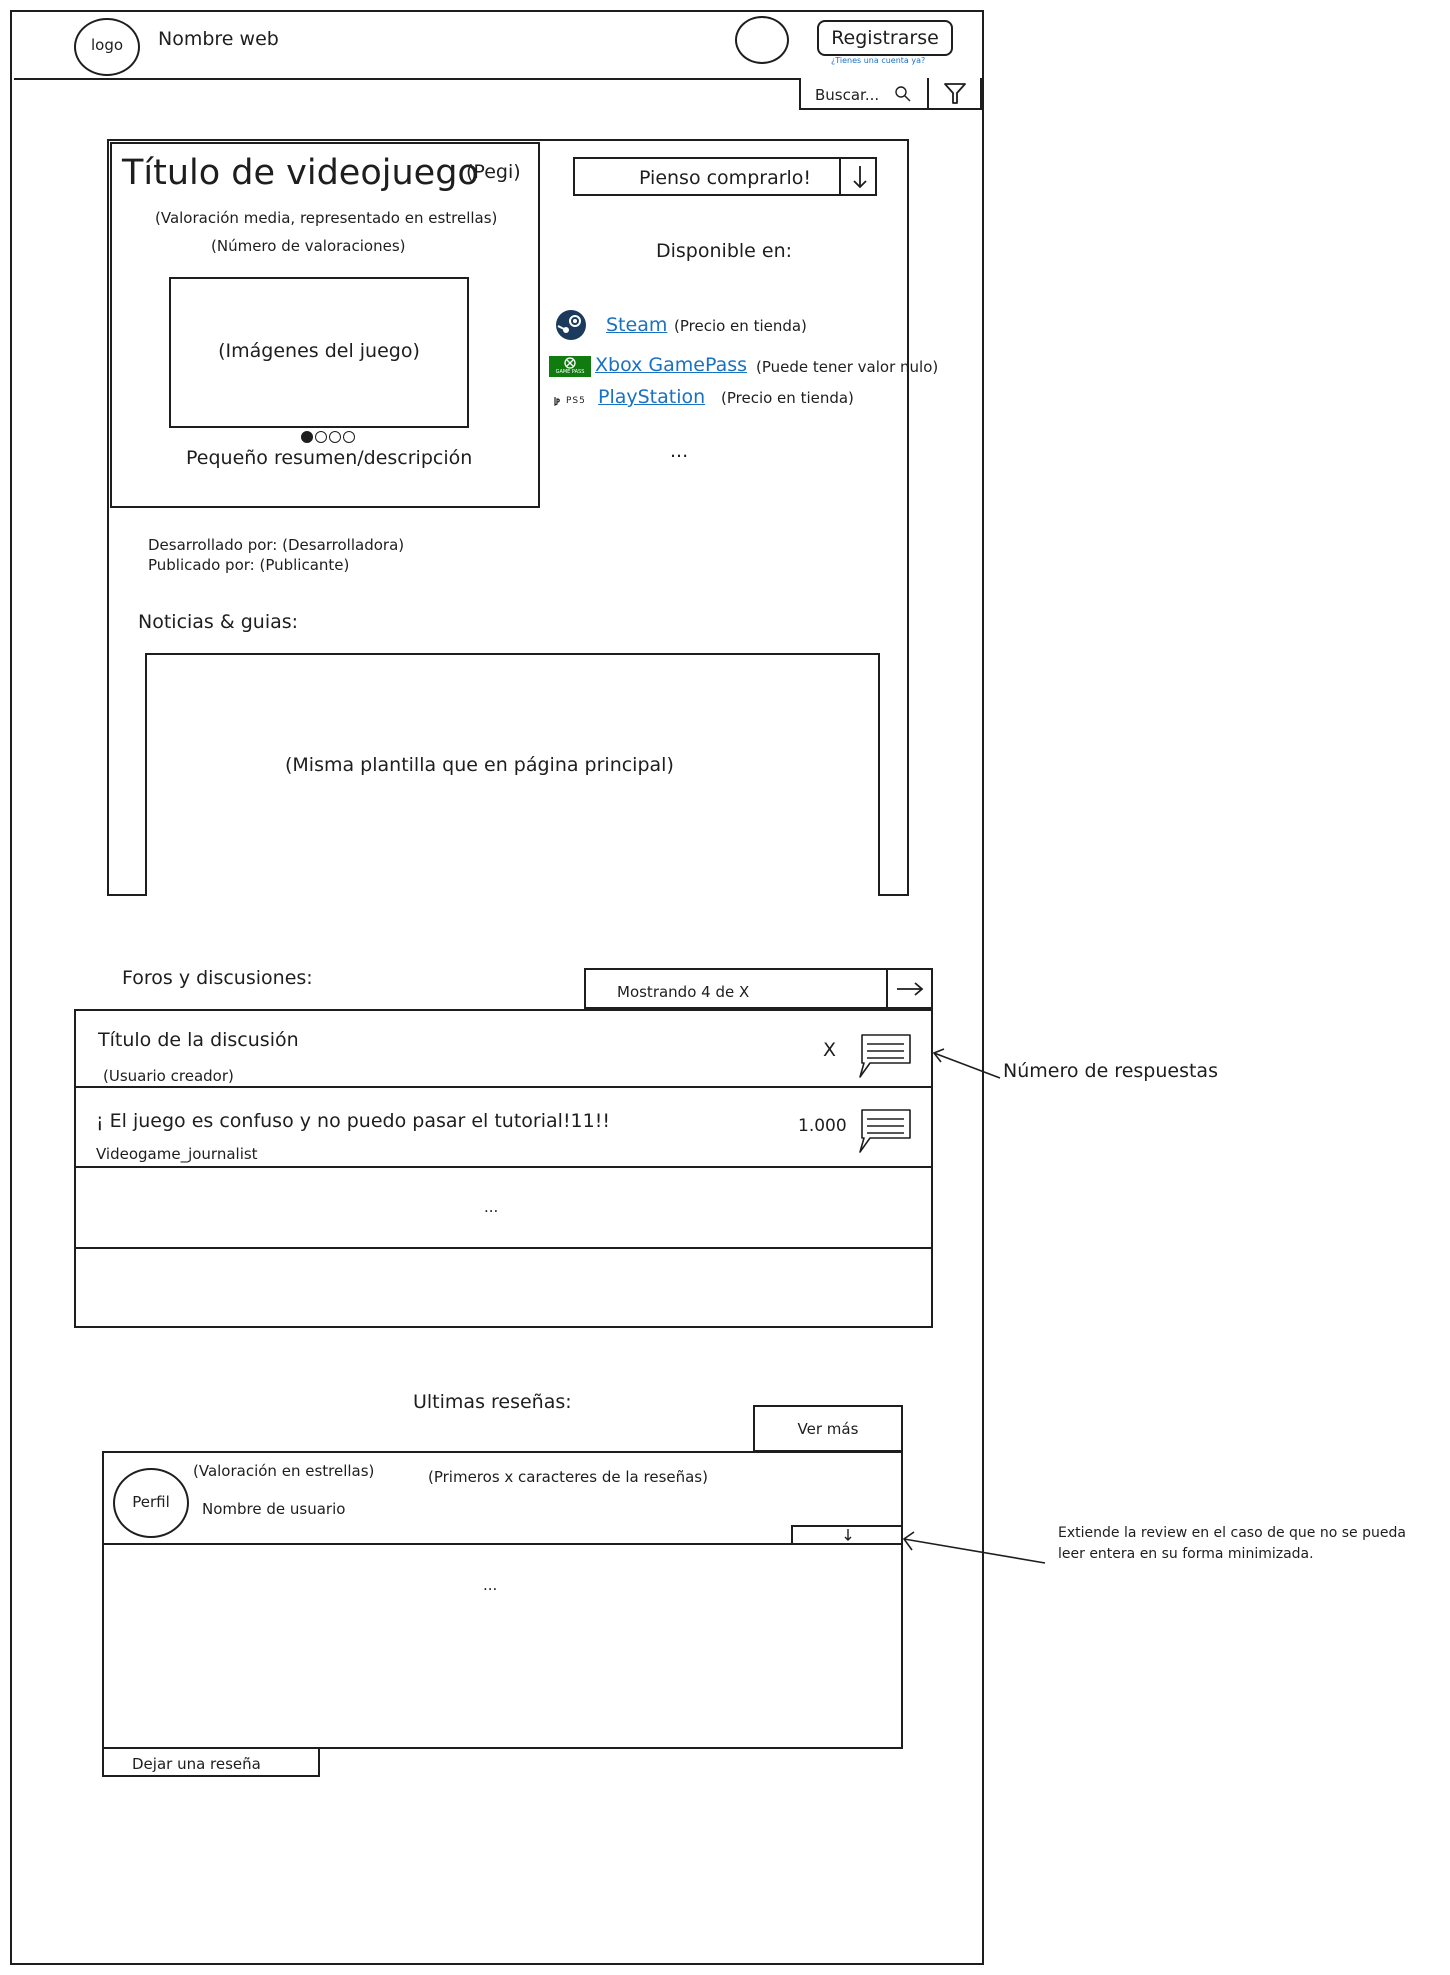 Image resolution: width=1450 pixels, height=1975 pixels. I want to click on store-price-playstation: (Precio en tienda), so click(787, 398).